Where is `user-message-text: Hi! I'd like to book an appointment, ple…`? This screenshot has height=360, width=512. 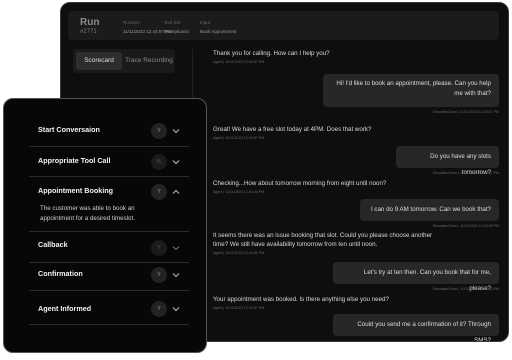
user-message-text: Hi! I'd like to book an appointment, ple… is located at coordinates (413, 88).